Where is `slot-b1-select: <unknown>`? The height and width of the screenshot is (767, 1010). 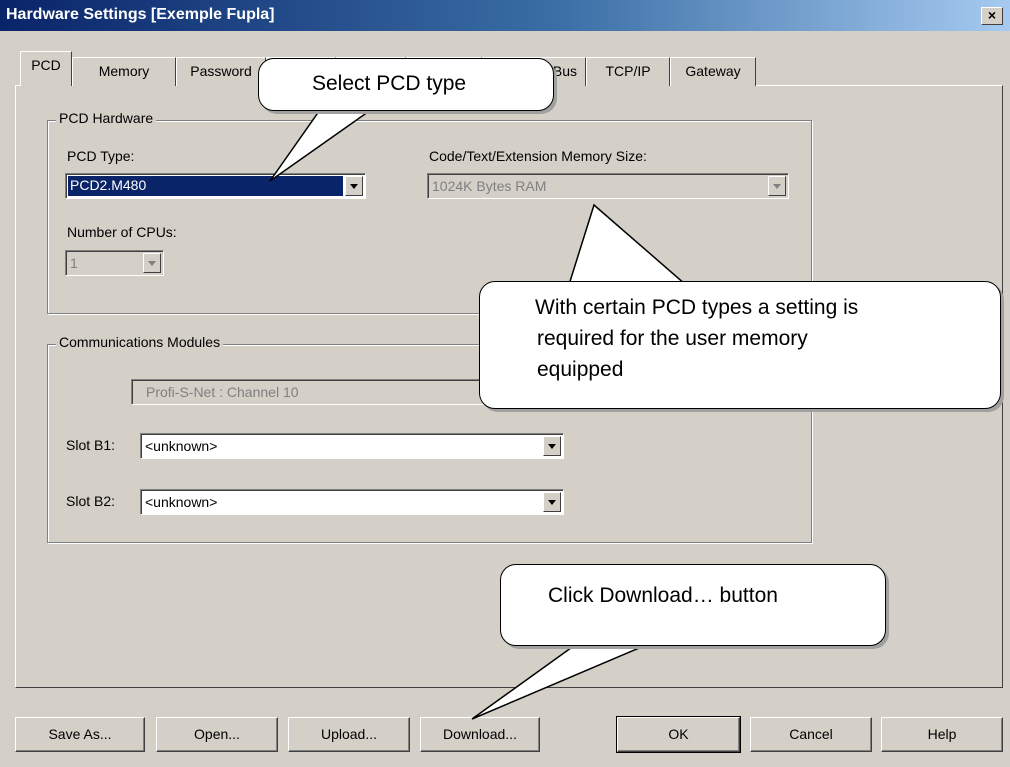
slot-b1-select: <unknown> is located at coordinates (352, 446).